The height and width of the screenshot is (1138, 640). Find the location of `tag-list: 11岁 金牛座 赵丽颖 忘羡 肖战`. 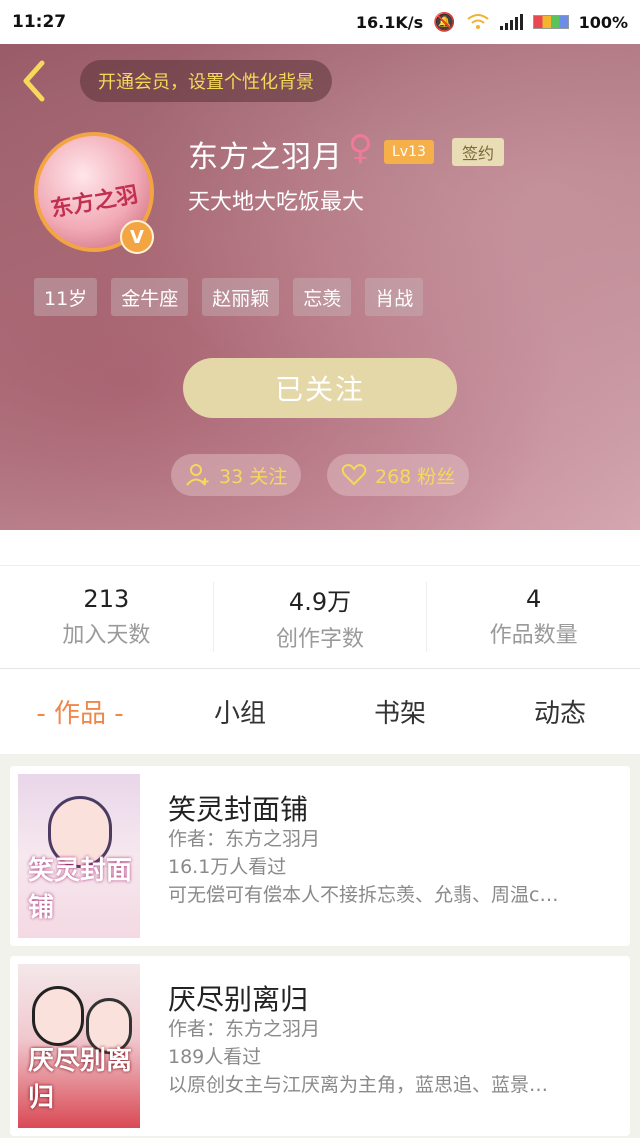

tag-list: 11岁 金牛座 赵丽颖 忘羡 肖战 is located at coordinates (229, 297).